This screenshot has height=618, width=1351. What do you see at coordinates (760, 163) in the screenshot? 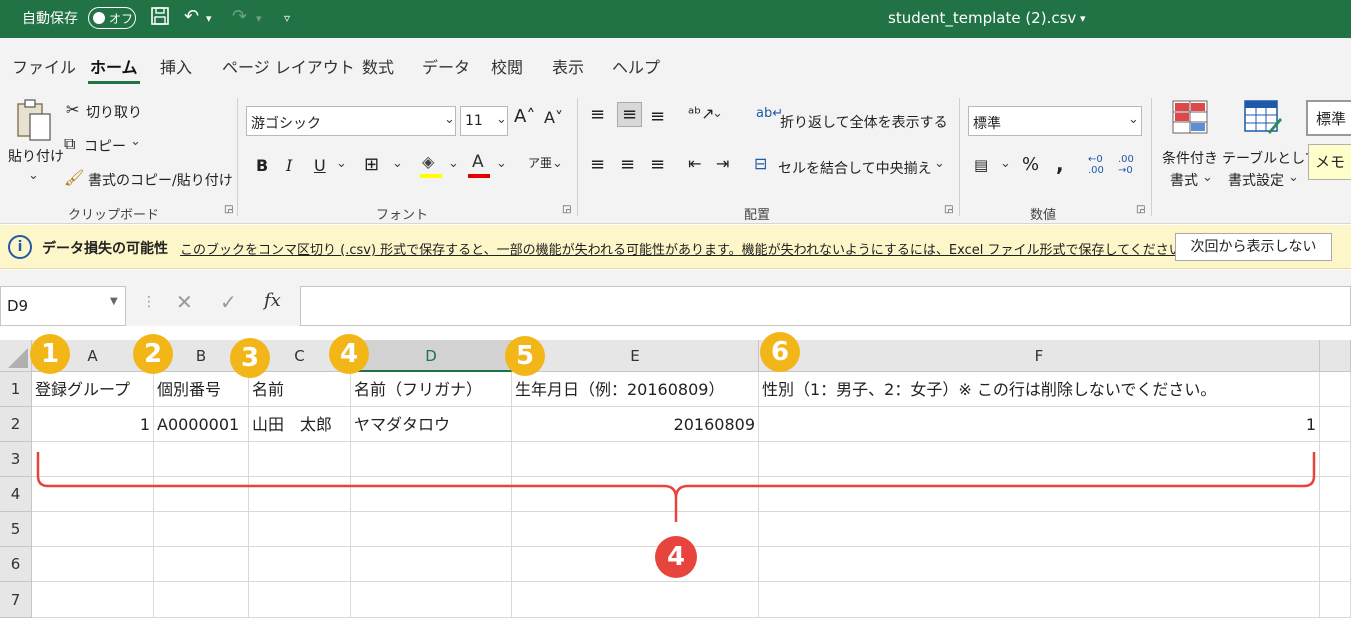
I see `merge-center-icon: ⊟` at bounding box center [760, 163].